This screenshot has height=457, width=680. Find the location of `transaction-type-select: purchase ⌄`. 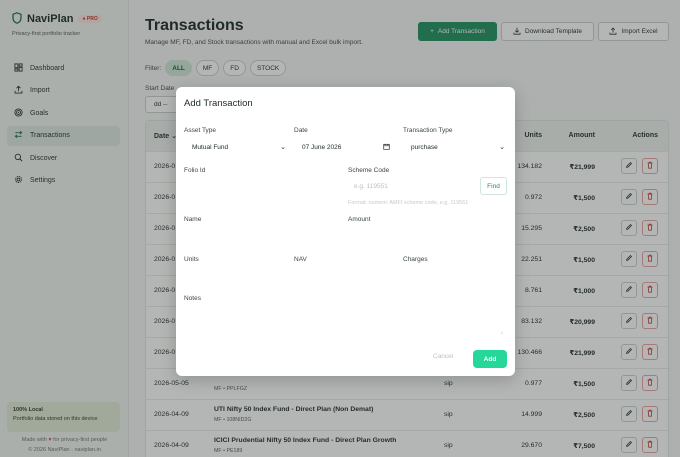

transaction-type-select: purchase ⌄ is located at coordinates (455, 147).